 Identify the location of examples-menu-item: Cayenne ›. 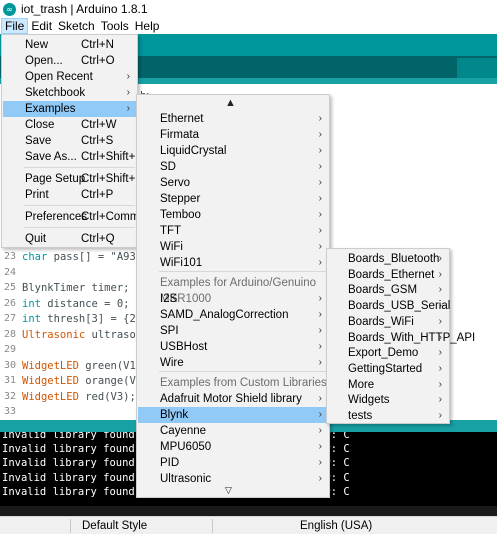
(233, 431).